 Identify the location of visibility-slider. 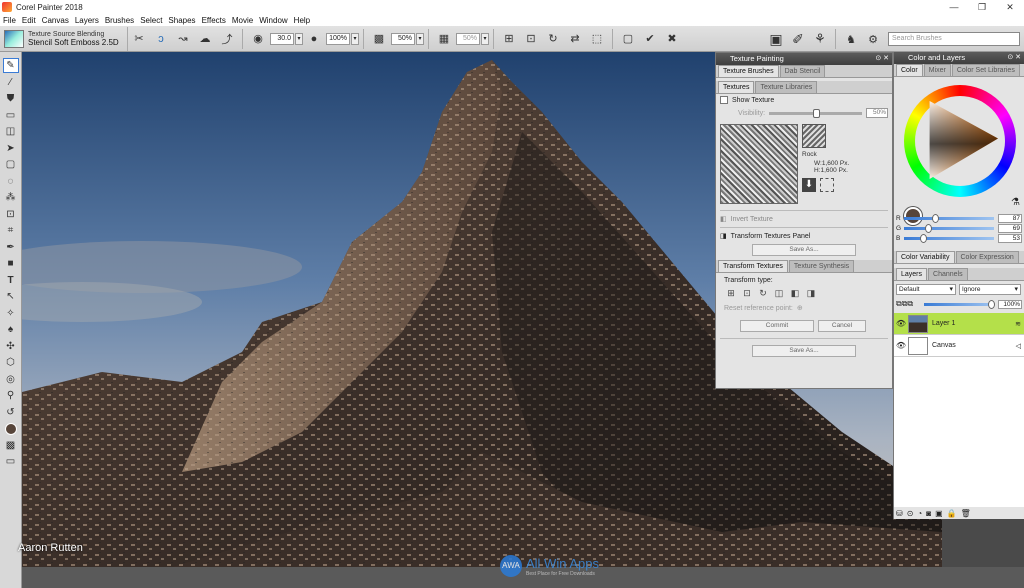
(815, 113).